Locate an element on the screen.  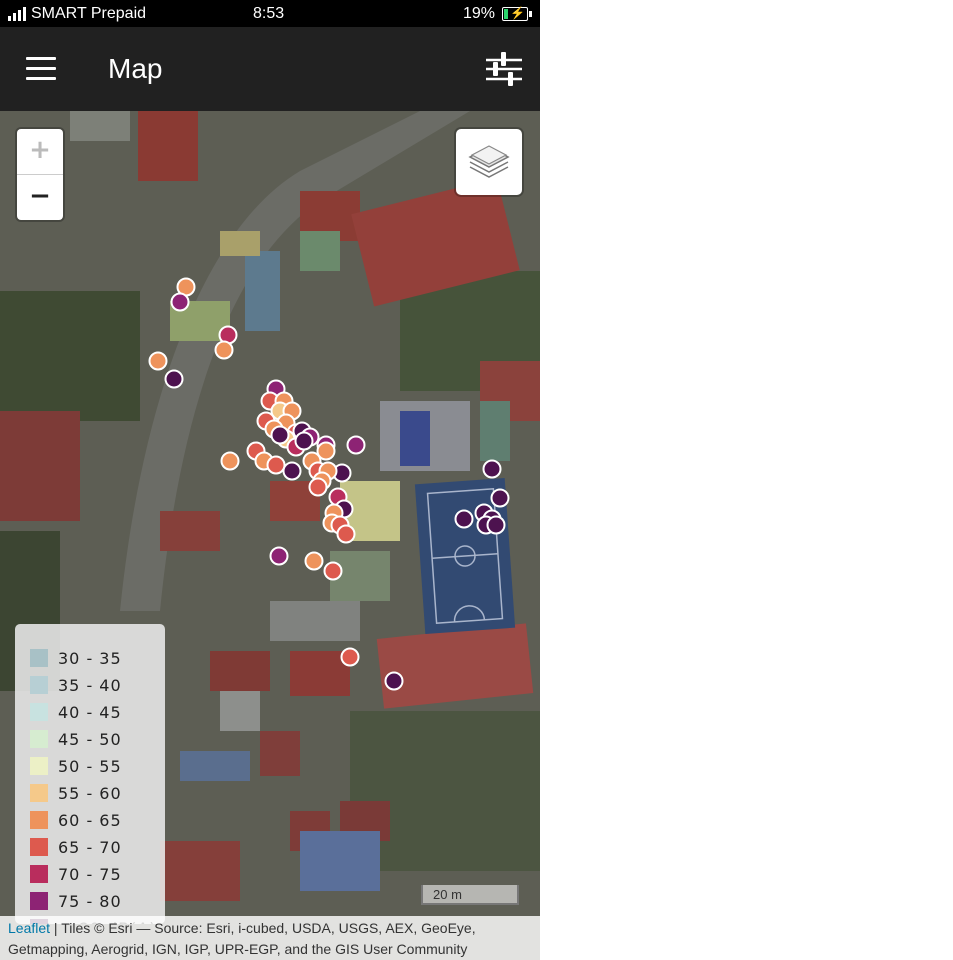
layers-icon is located at coordinates (489, 161).